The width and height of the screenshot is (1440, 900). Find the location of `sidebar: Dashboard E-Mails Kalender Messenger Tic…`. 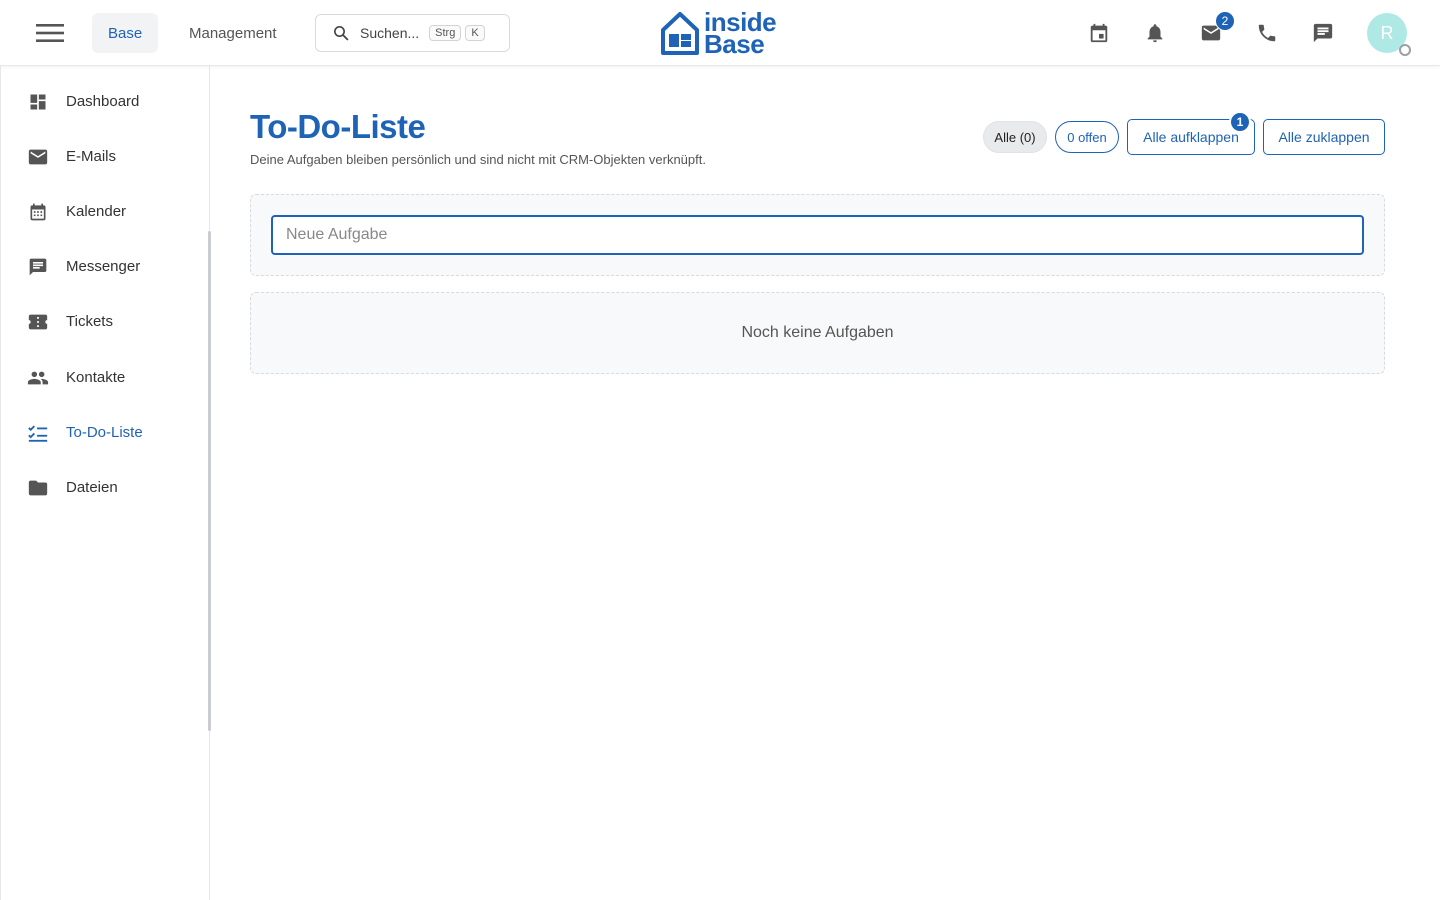

sidebar: Dashboard E-Mails Kalender Messenger Tic… is located at coordinates (105, 483).